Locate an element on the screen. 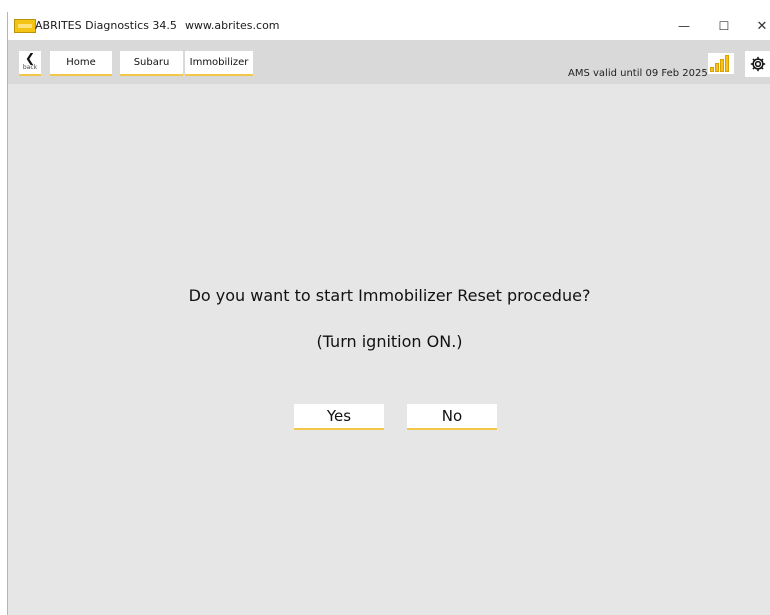  abrites-logo-icon is located at coordinates (25, 26).